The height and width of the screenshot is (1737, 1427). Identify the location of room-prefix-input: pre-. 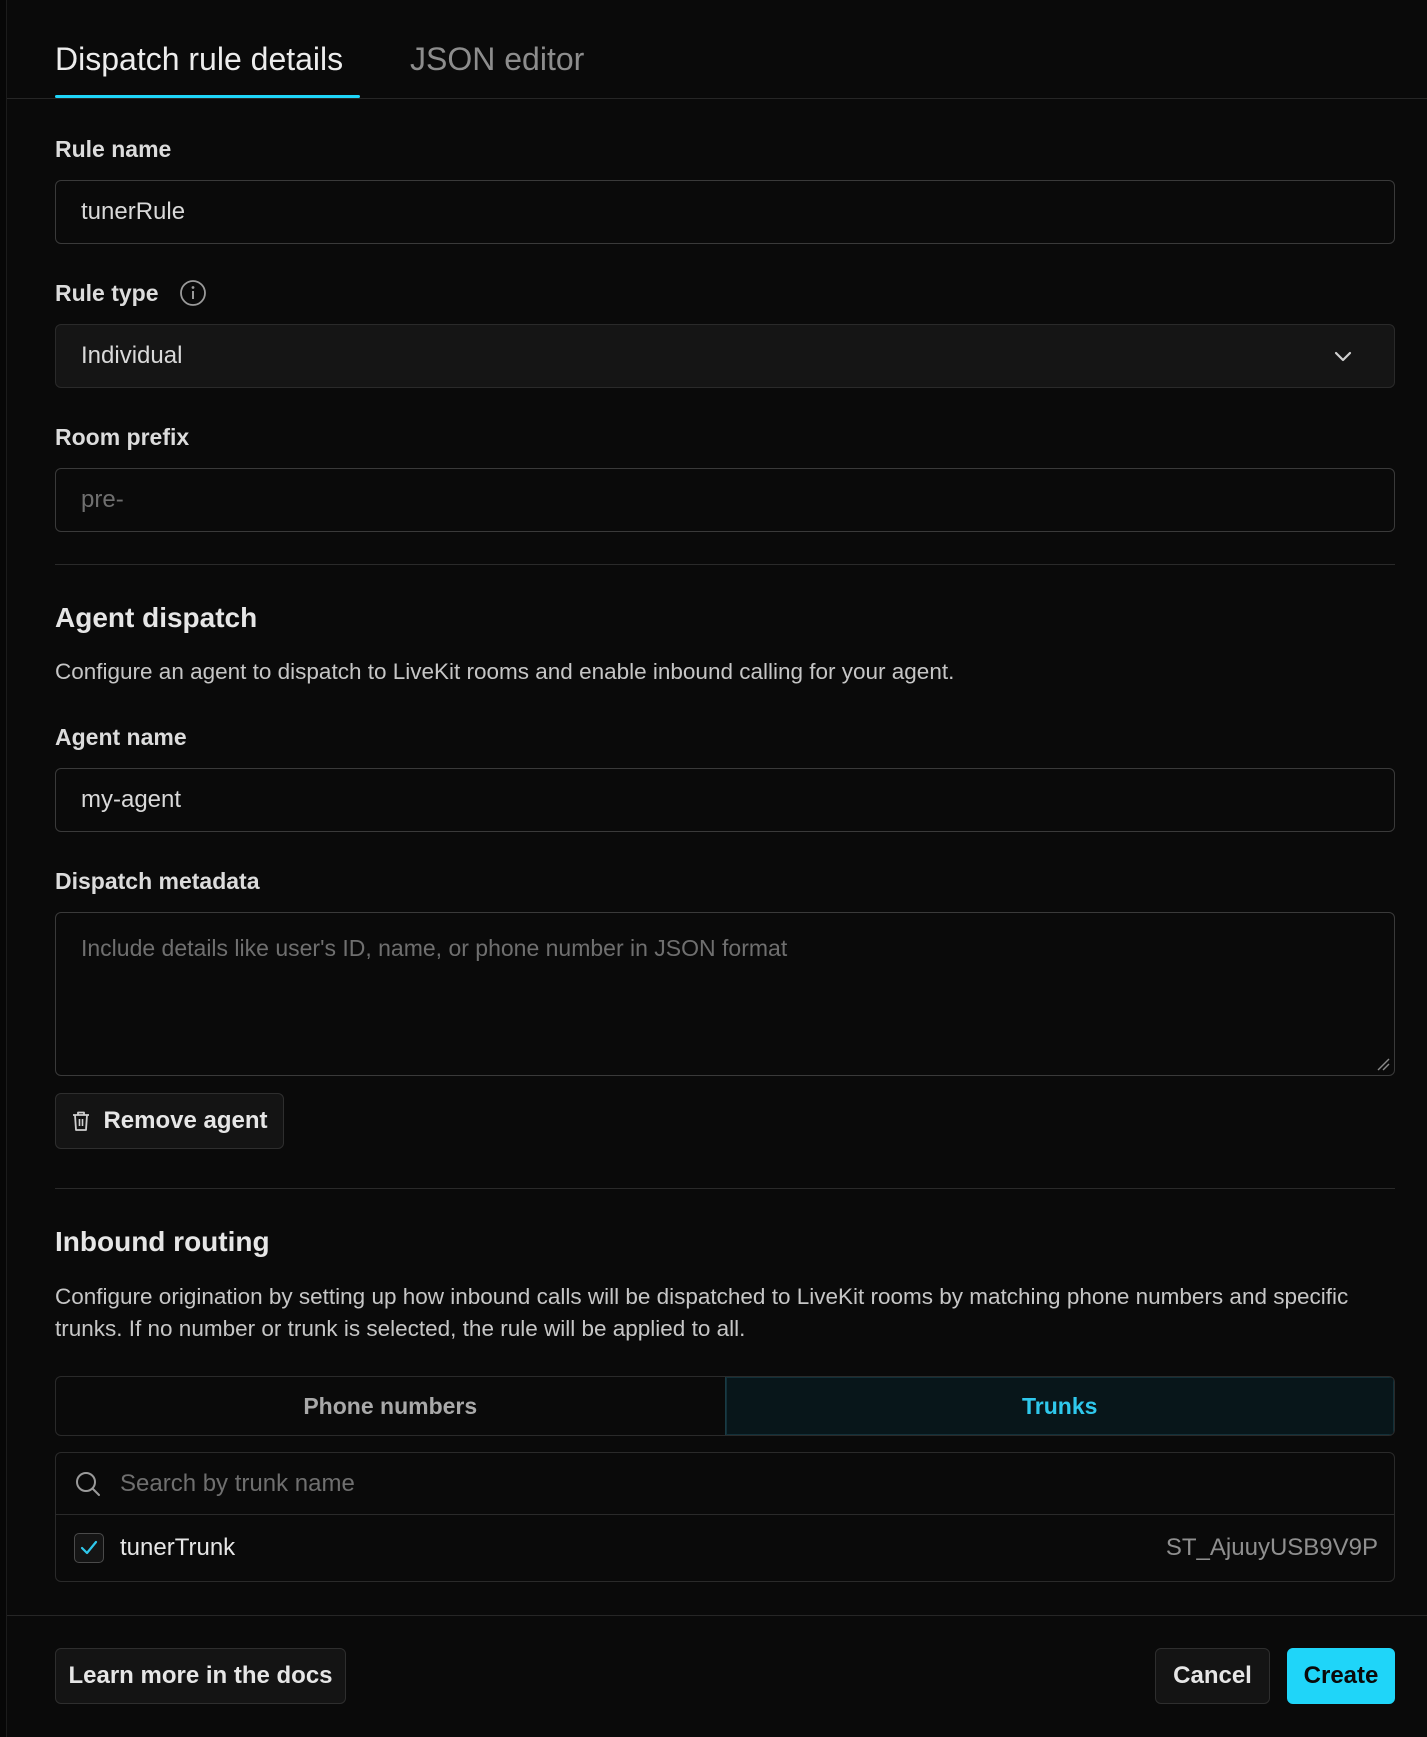
(725, 500).